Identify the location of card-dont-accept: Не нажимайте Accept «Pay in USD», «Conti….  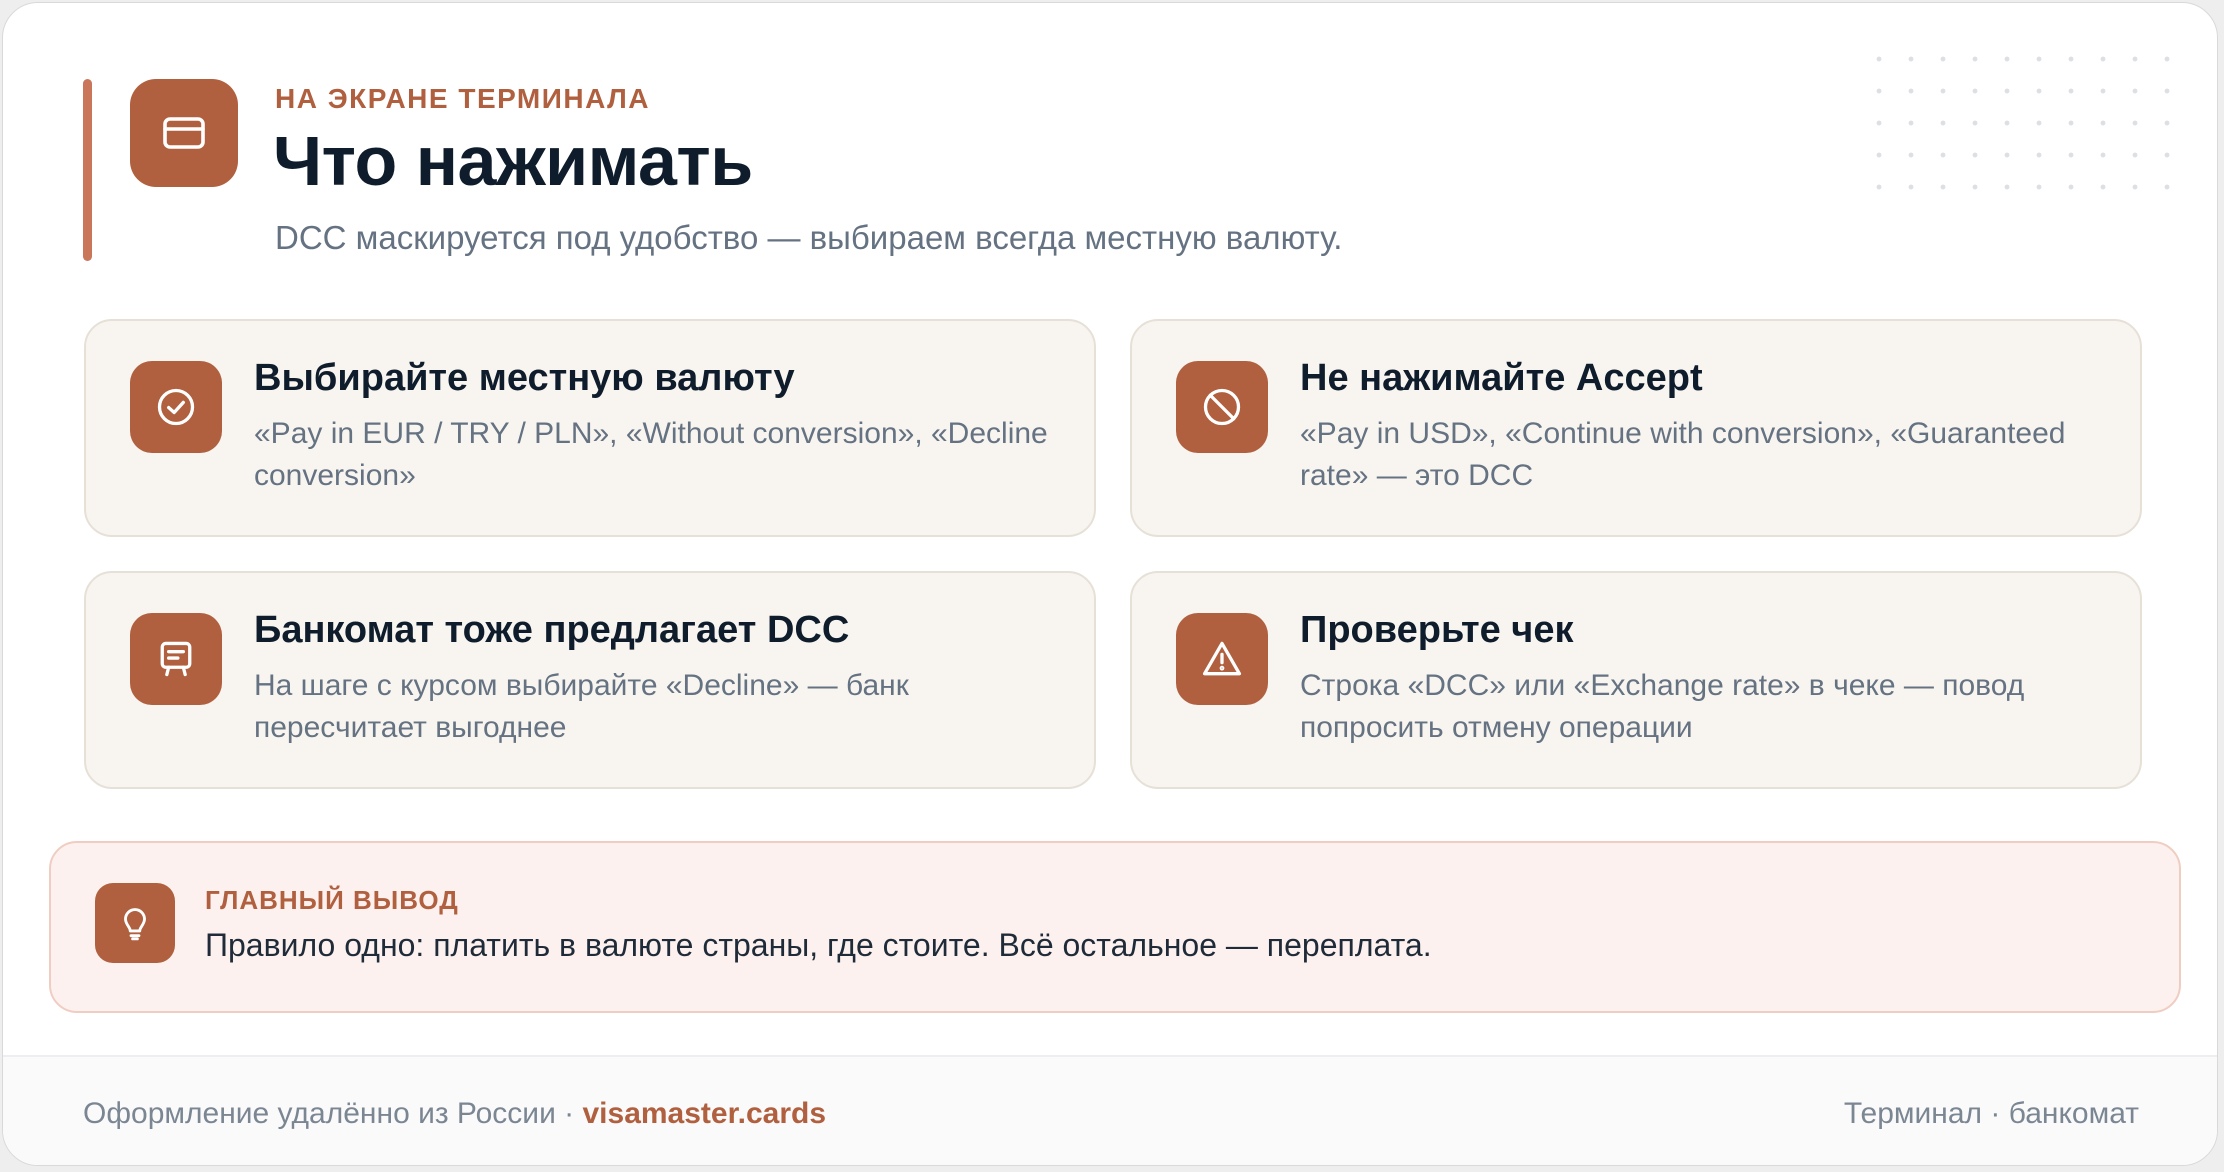
(1636, 428).